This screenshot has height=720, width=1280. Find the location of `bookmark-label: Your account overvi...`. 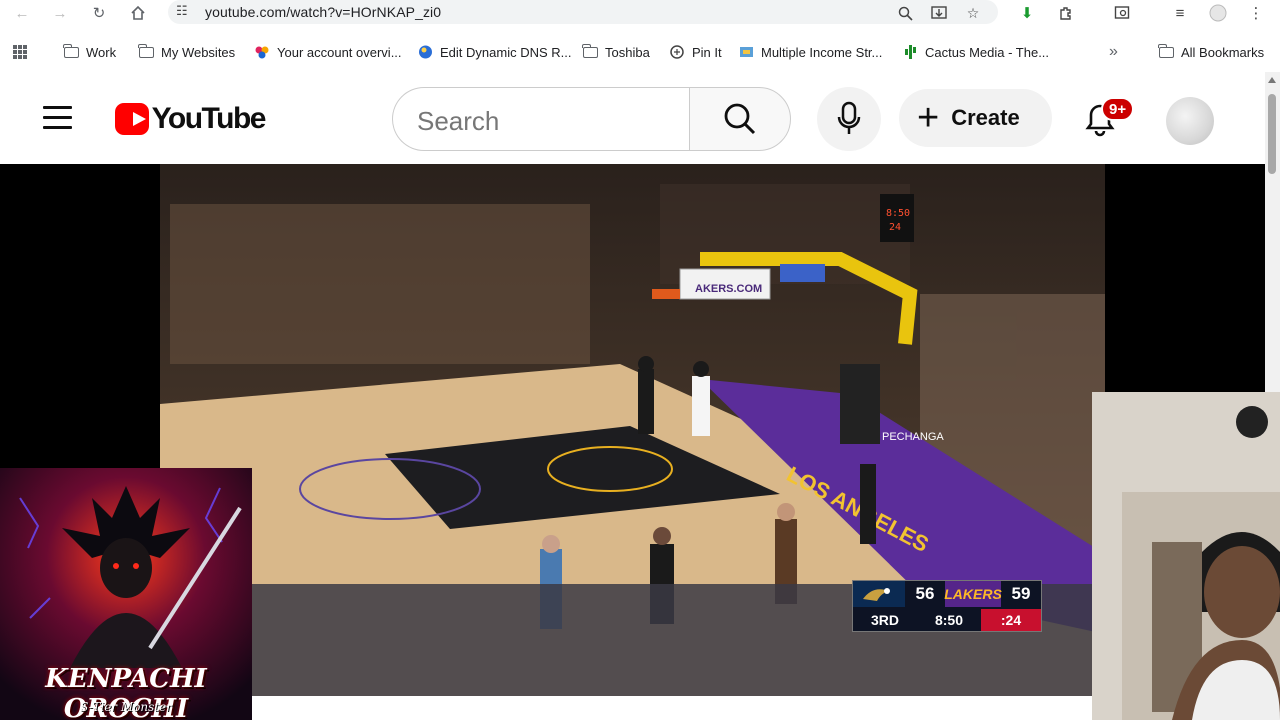

bookmark-label: Your account overvi... is located at coordinates (339, 52).